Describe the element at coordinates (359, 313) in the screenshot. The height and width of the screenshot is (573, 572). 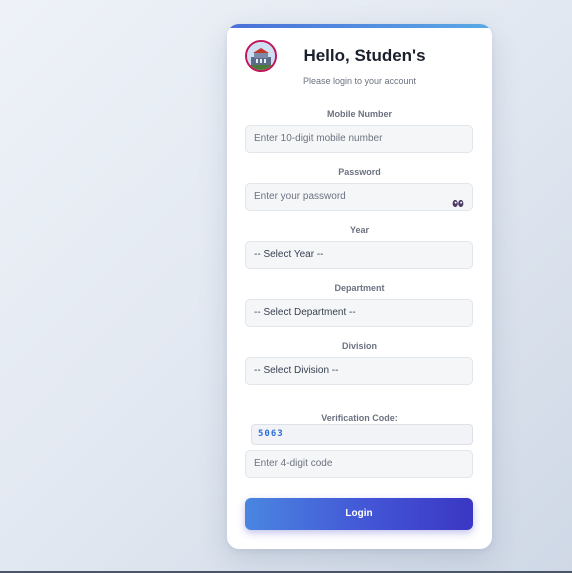
I see `department-select: -- Select Department --` at that location.